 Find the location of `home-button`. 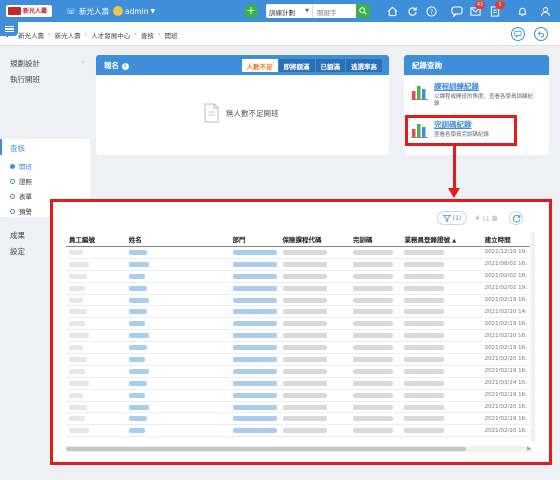

home-button is located at coordinates (392, 11).